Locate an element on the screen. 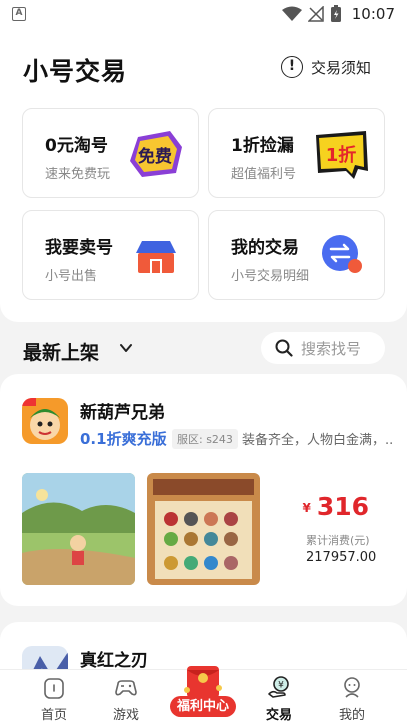  nav-home-label: 首页 is located at coordinates (53, 715).